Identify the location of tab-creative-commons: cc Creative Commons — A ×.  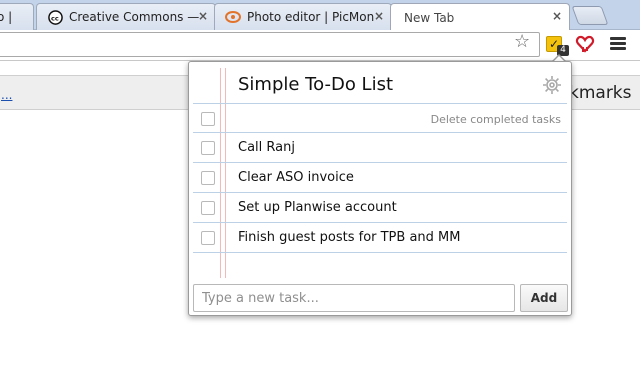
(126, 16).